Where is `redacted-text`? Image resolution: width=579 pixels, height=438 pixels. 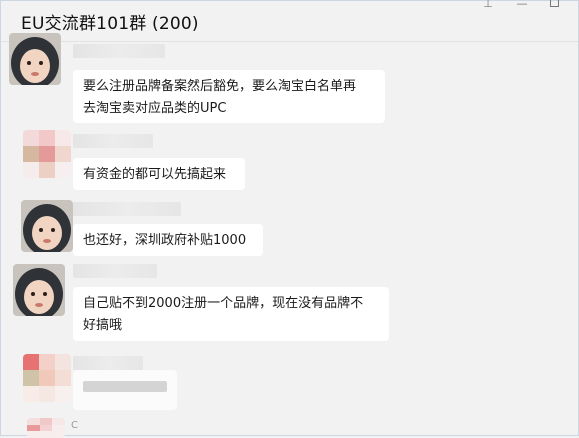 redacted-text is located at coordinates (125, 386).